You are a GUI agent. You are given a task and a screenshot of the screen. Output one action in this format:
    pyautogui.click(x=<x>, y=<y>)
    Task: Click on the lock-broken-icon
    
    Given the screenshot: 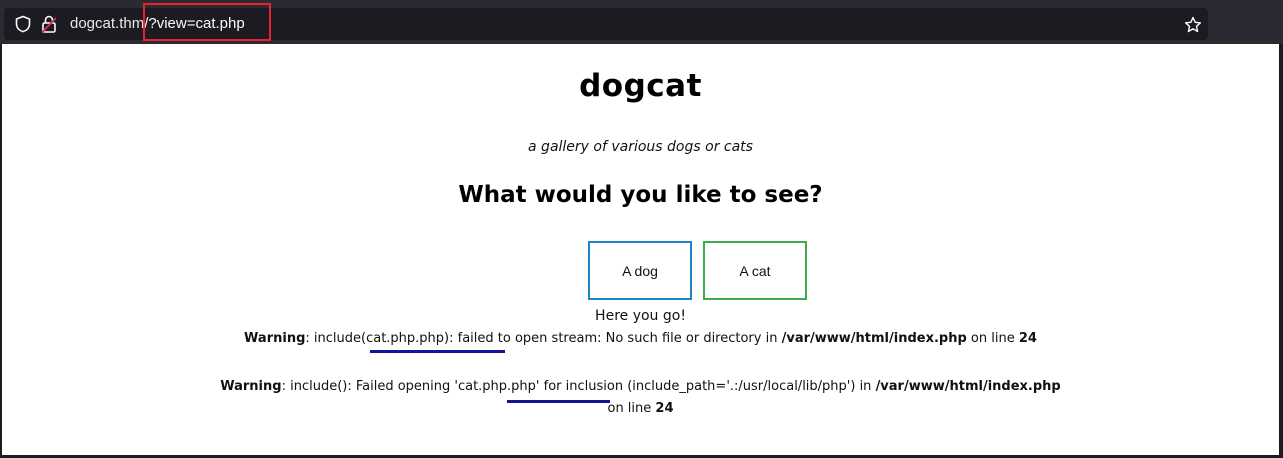 What is the action you would take?
    pyautogui.click(x=49, y=24)
    